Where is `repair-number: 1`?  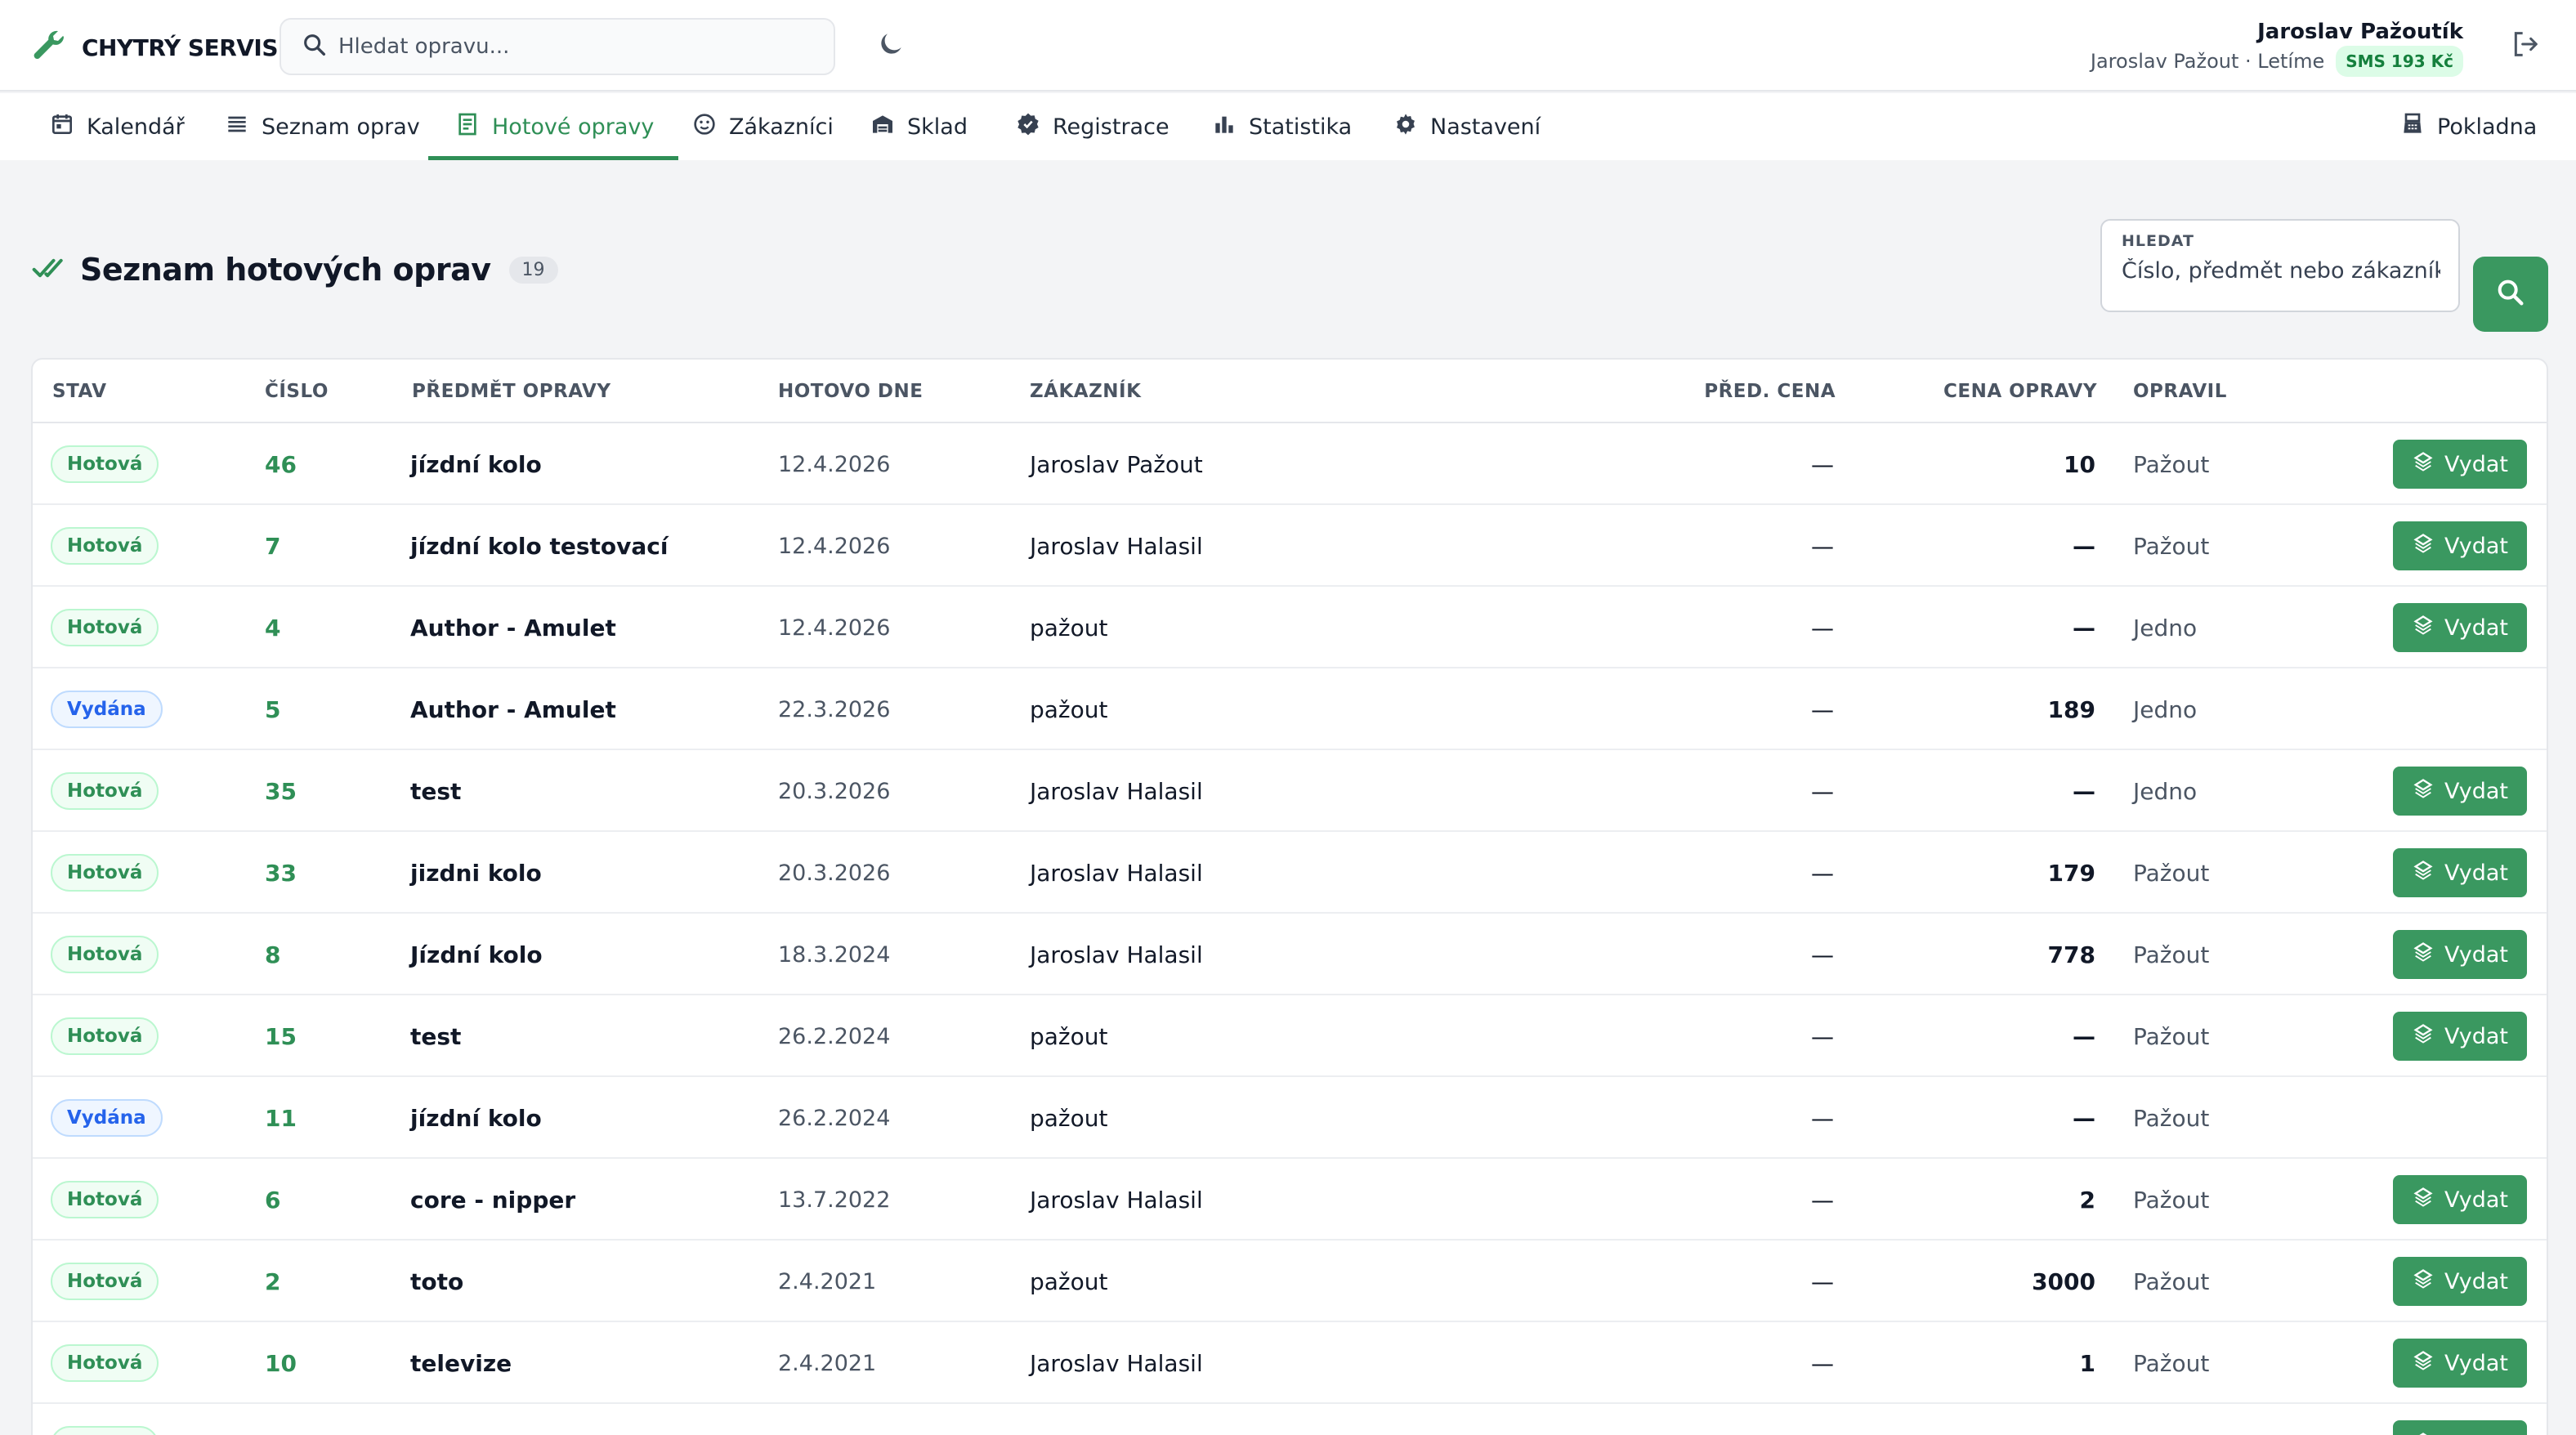
repair-number: 1 is located at coordinates (272, 1419).